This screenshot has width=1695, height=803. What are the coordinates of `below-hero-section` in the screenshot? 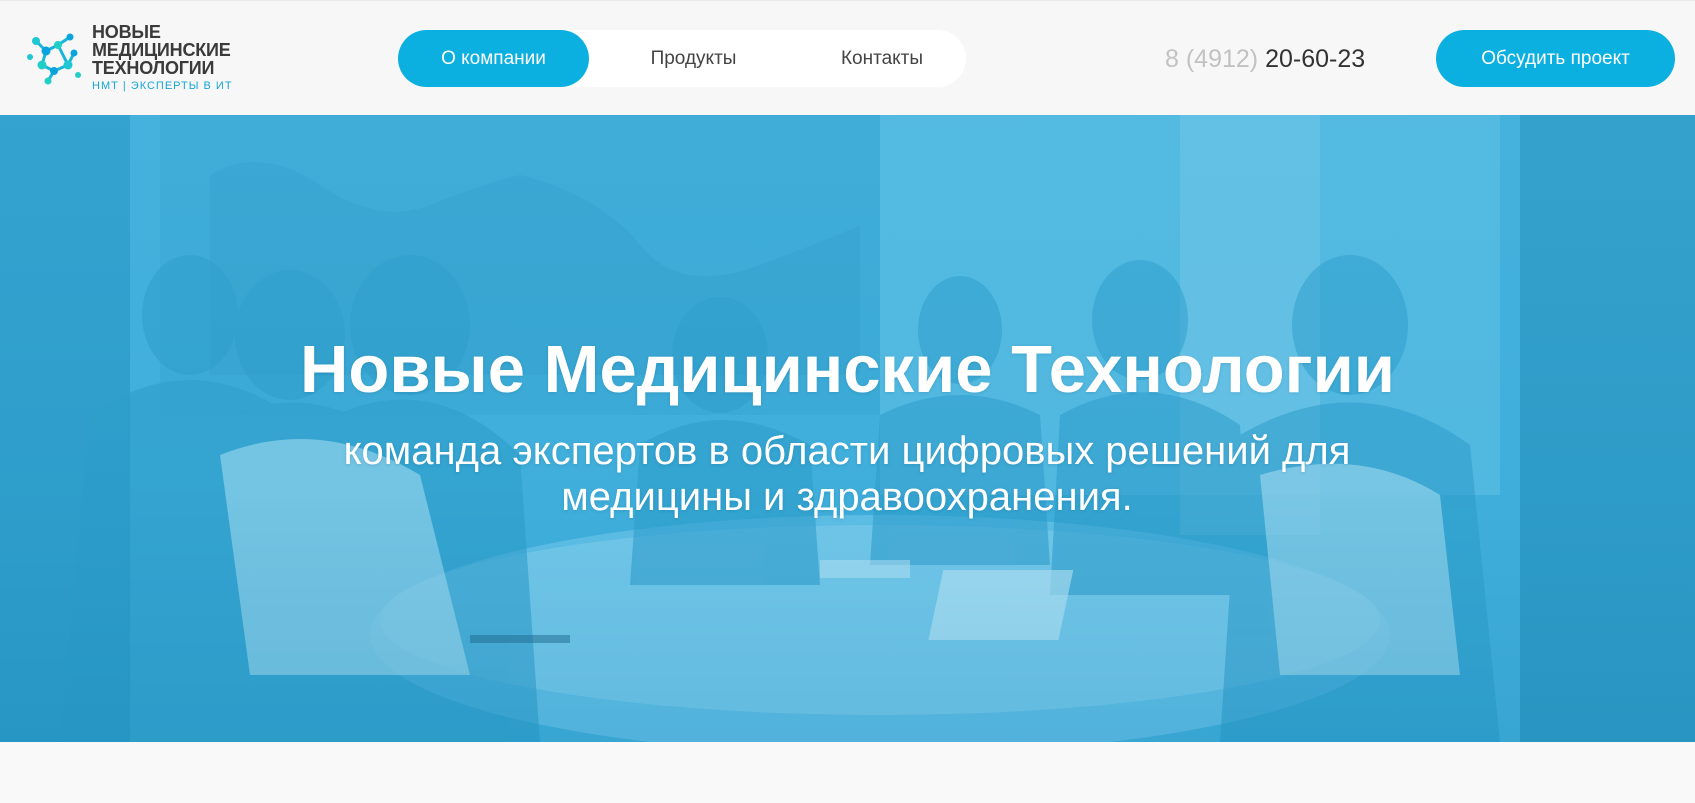 It's located at (847, 772).